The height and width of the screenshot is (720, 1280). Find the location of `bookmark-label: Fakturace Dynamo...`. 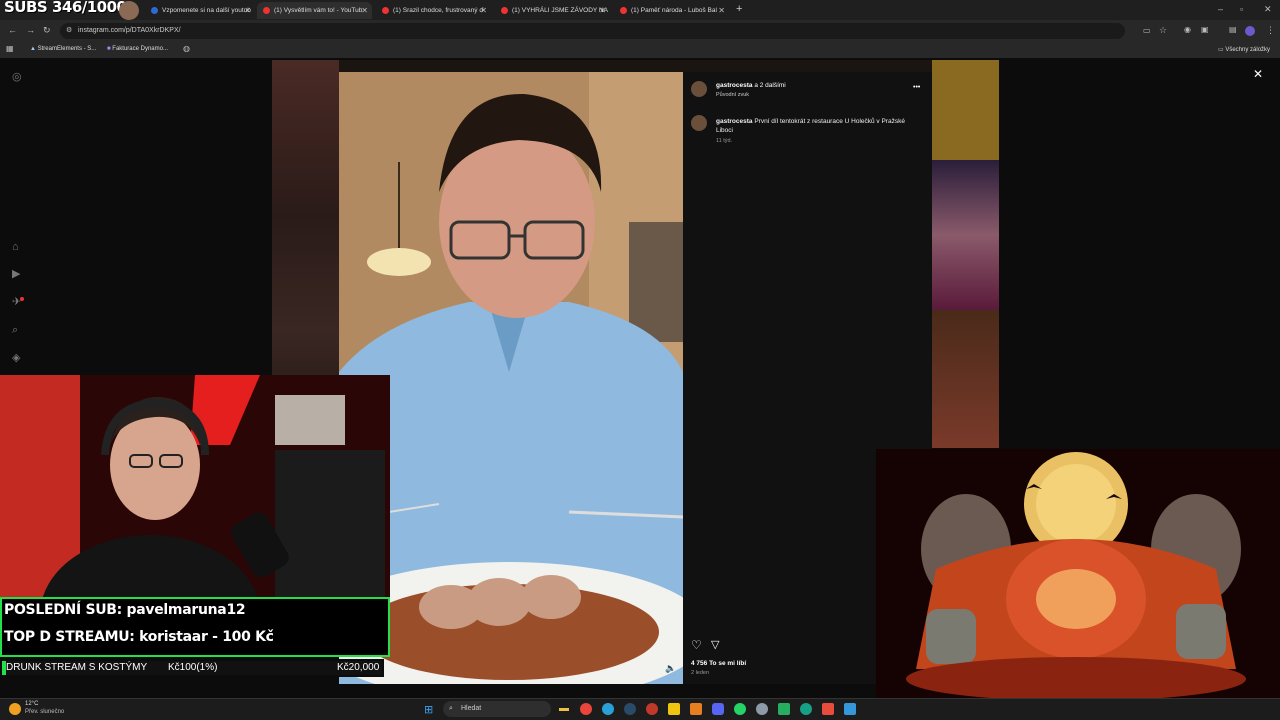

bookmark-label: Fakturace Dynamo... is located at coordinates (140, 49).